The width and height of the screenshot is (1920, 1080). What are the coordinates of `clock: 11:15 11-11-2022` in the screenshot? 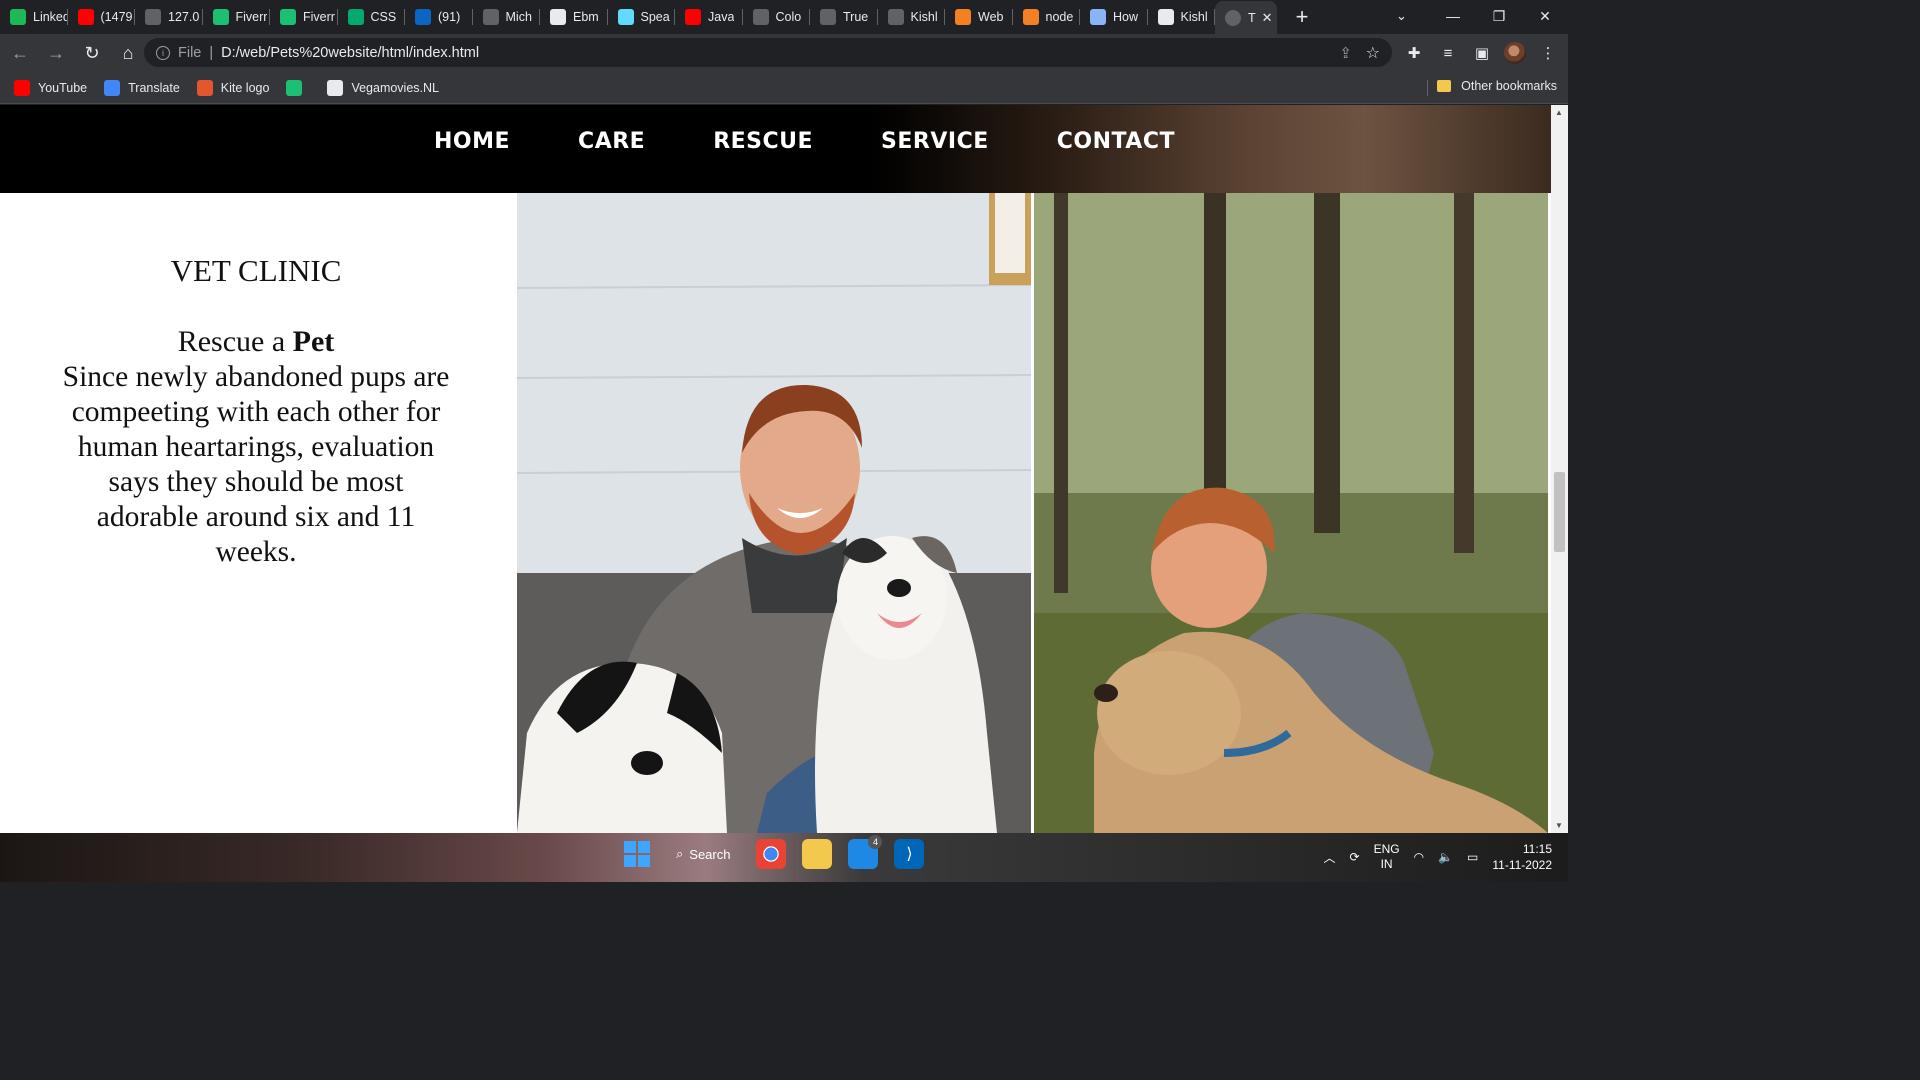 It's located at (1522, 857).